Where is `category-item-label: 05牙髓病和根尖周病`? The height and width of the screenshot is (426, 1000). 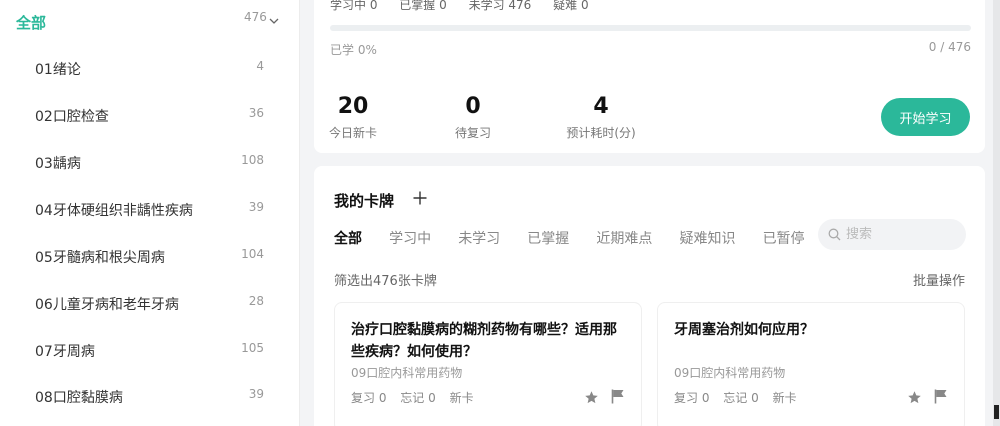
category-item-label: 05牙髓病和根尖周病 is located at coordinates (100, 258).